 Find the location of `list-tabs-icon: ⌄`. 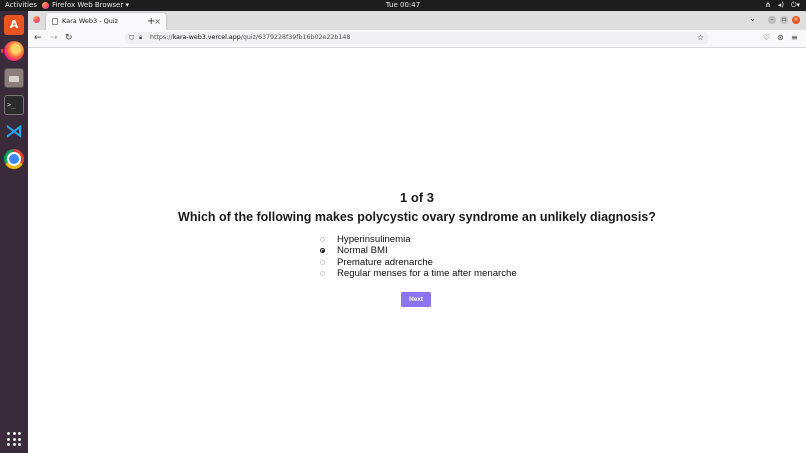

list-tabs-icon: ⌄ is located at coordinates (752, 18).